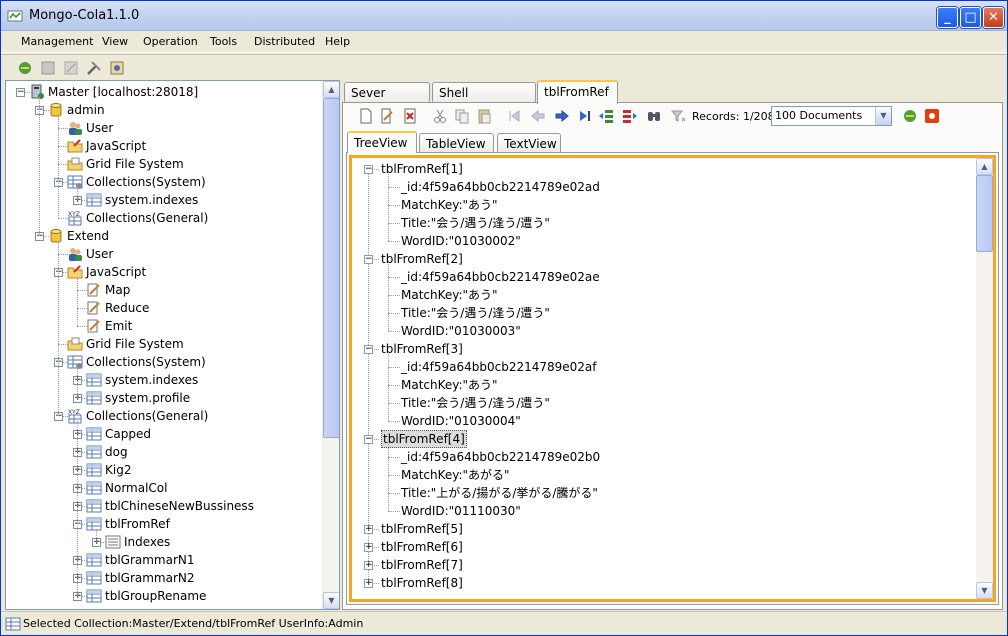  I want to click on tree-node: + dog, so click(164, 452).